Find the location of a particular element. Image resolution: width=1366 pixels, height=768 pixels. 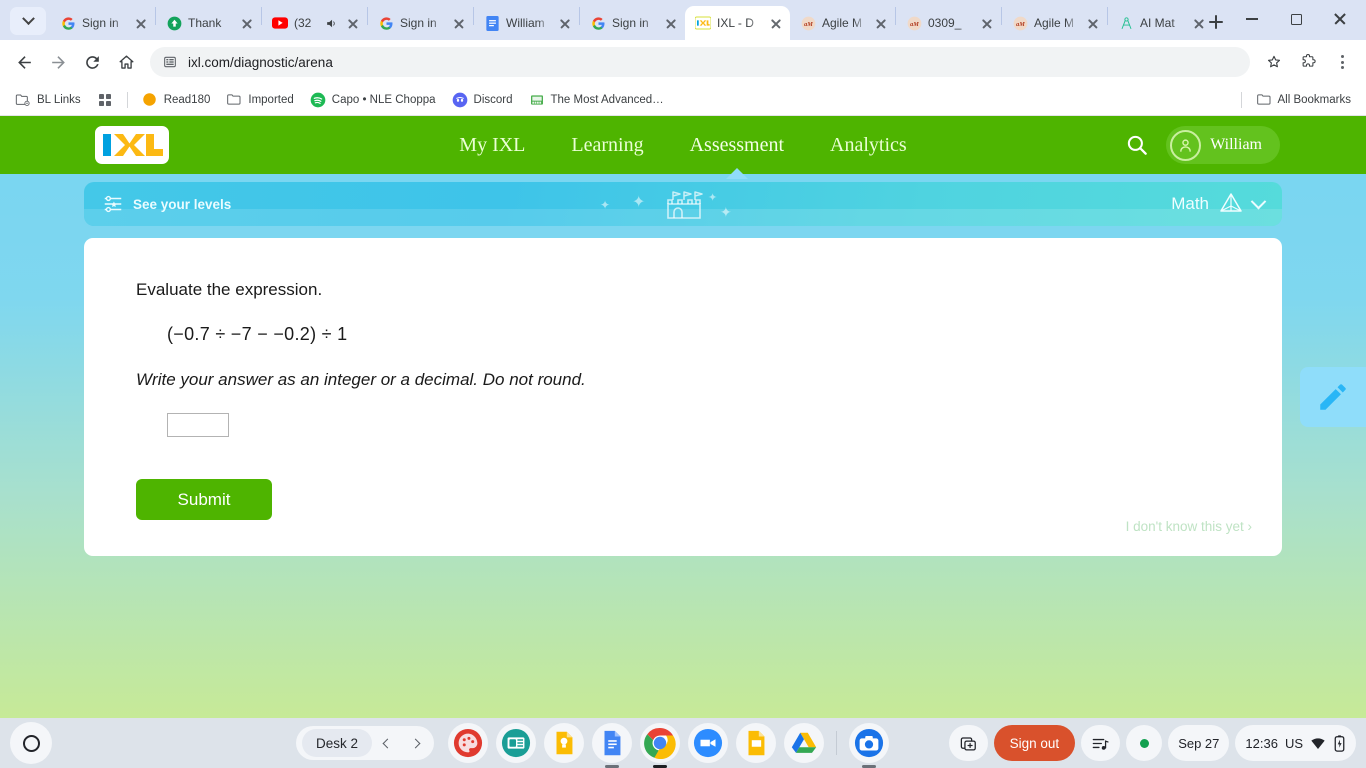

paint-app-icon is located at coordinates (468, 743).